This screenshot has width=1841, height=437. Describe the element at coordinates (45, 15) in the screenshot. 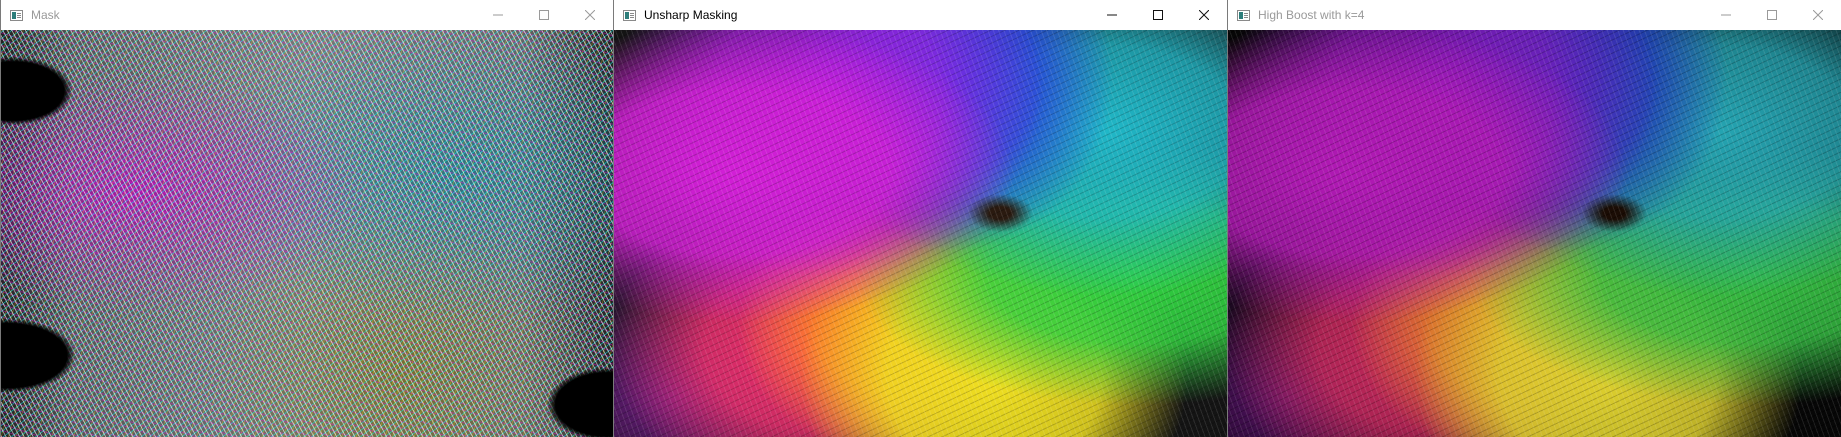

I see `window-title: Mask` at that location.